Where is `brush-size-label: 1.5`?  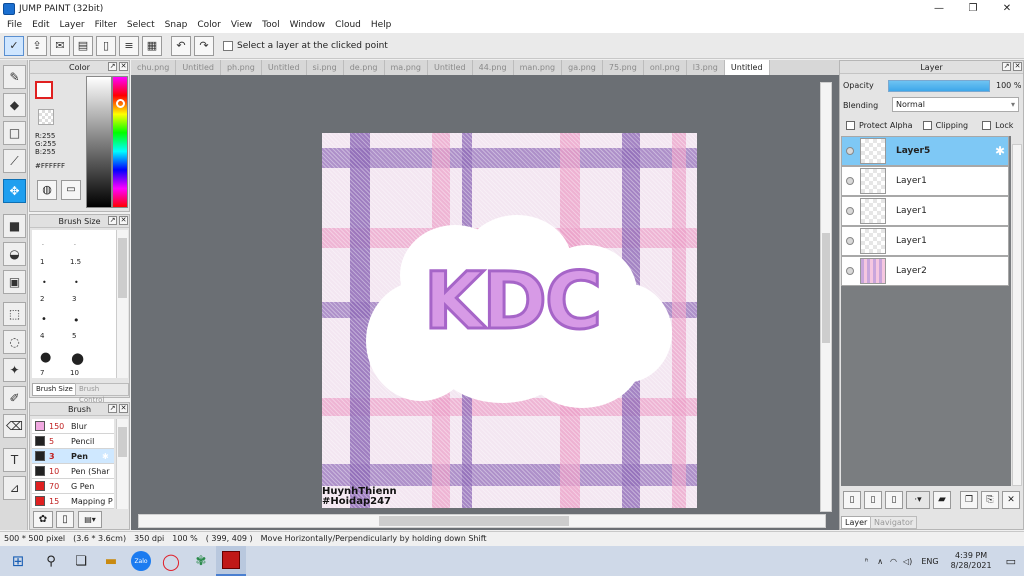
brush-size-label: 1.5 is located at coordinates (75, 262).